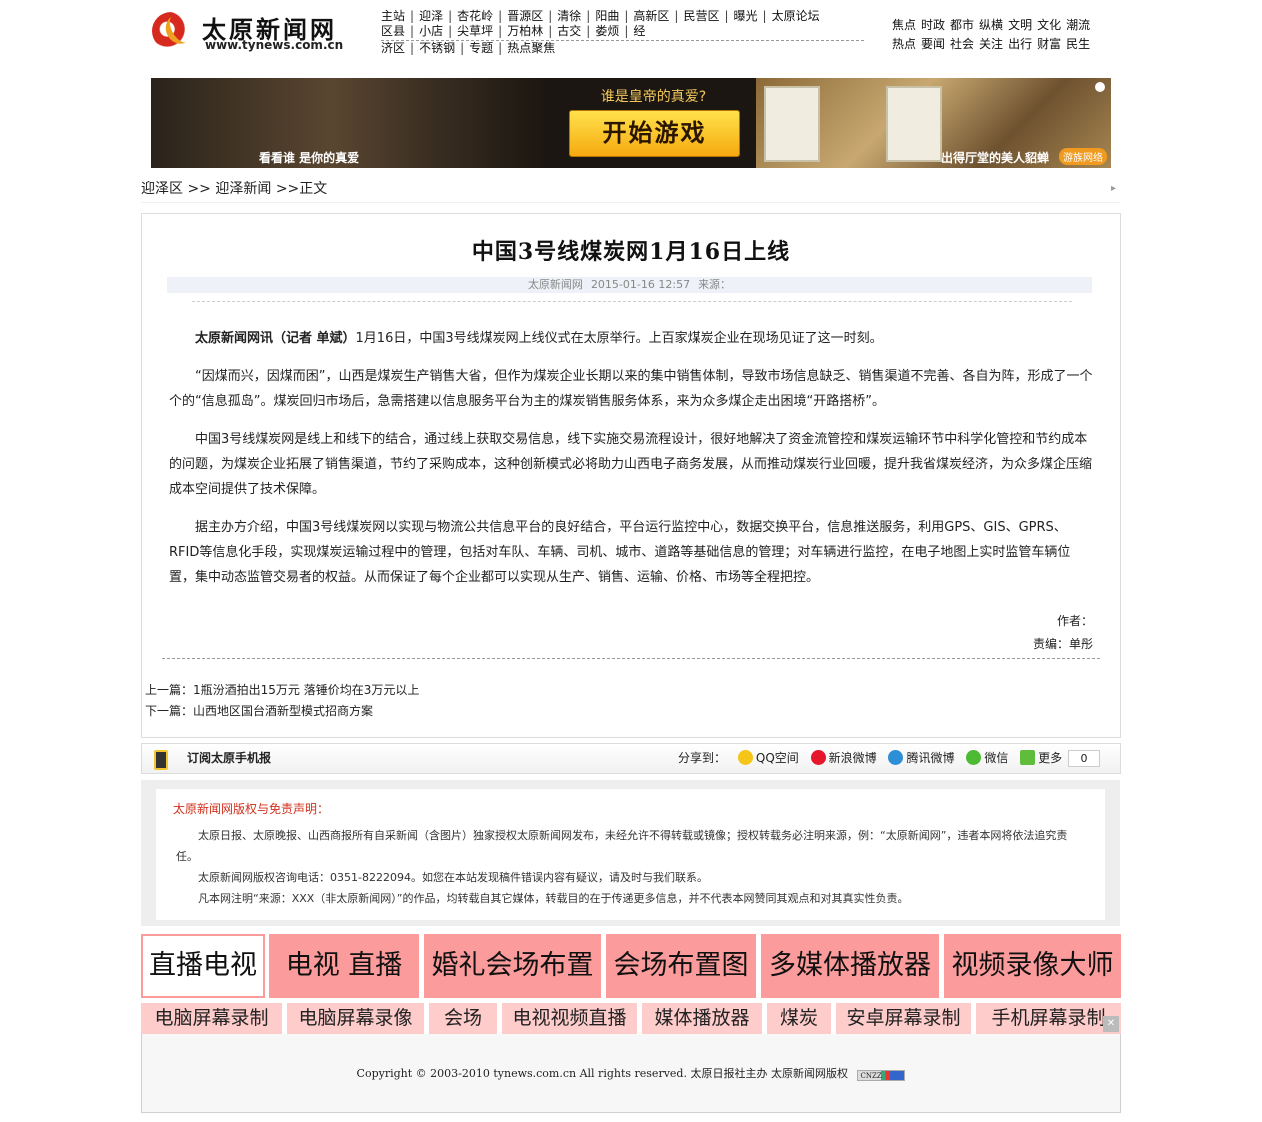 The height and width of the screenshot is (1122, 1262). Describe the element at coordinates (715, 284) in the screenshot. I see `article-from-label: 来源：` at that location.